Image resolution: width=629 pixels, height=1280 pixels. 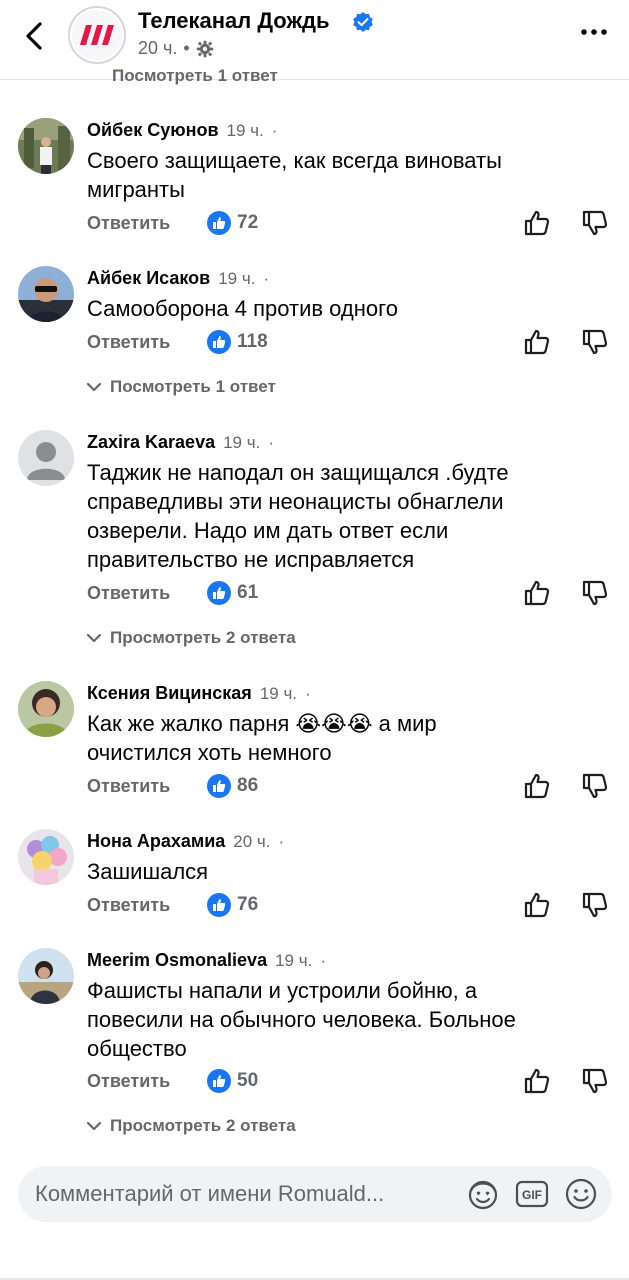 I want to click on back-chevron-icon, so click(x=35, y=36).